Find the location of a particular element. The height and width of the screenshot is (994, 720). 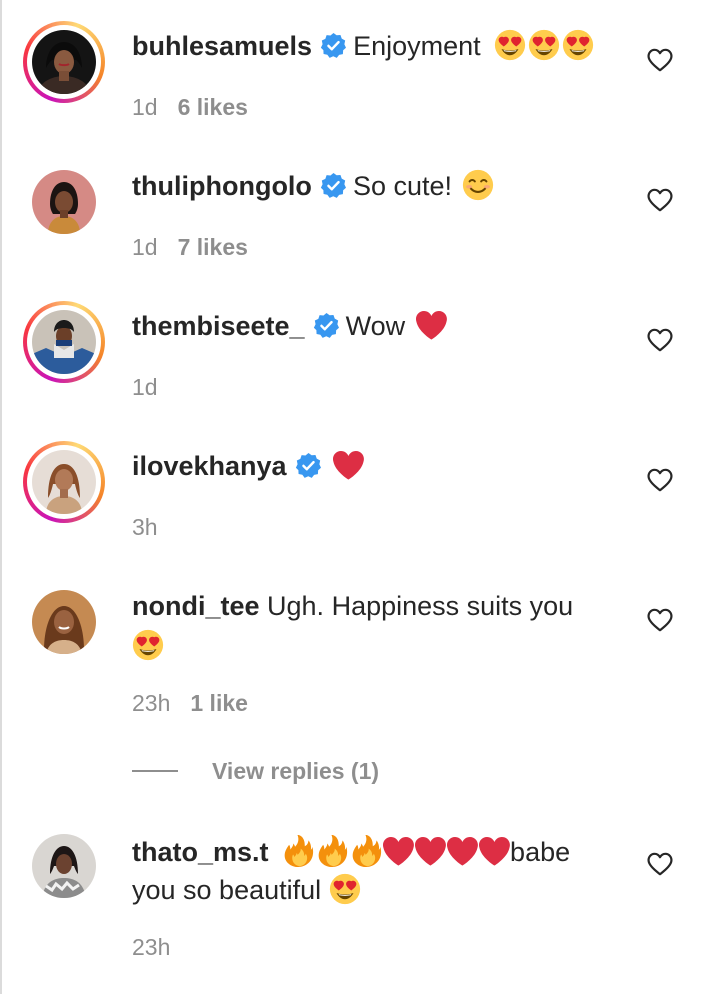

view-replies-button: View replies (1) is located at coordinates (255, 771).